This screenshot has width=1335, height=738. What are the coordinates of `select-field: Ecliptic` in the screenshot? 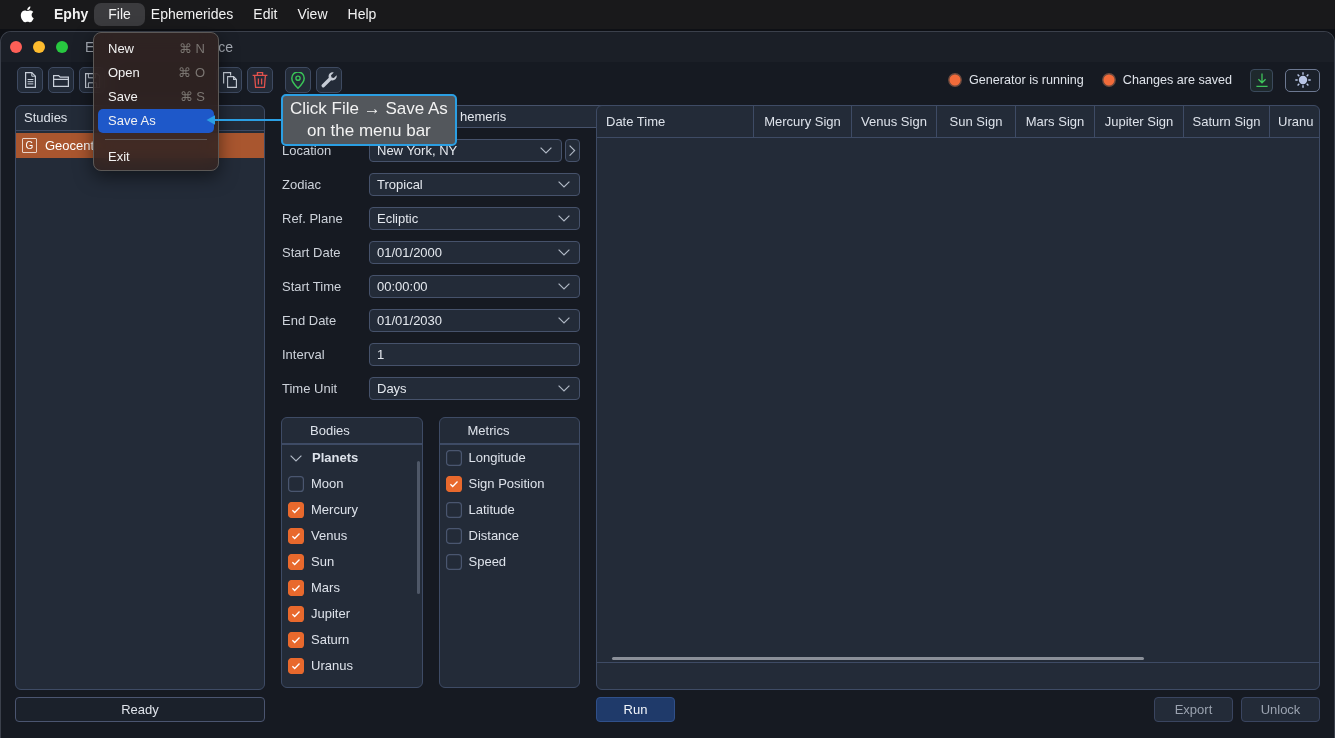 It's located at (474, 218).